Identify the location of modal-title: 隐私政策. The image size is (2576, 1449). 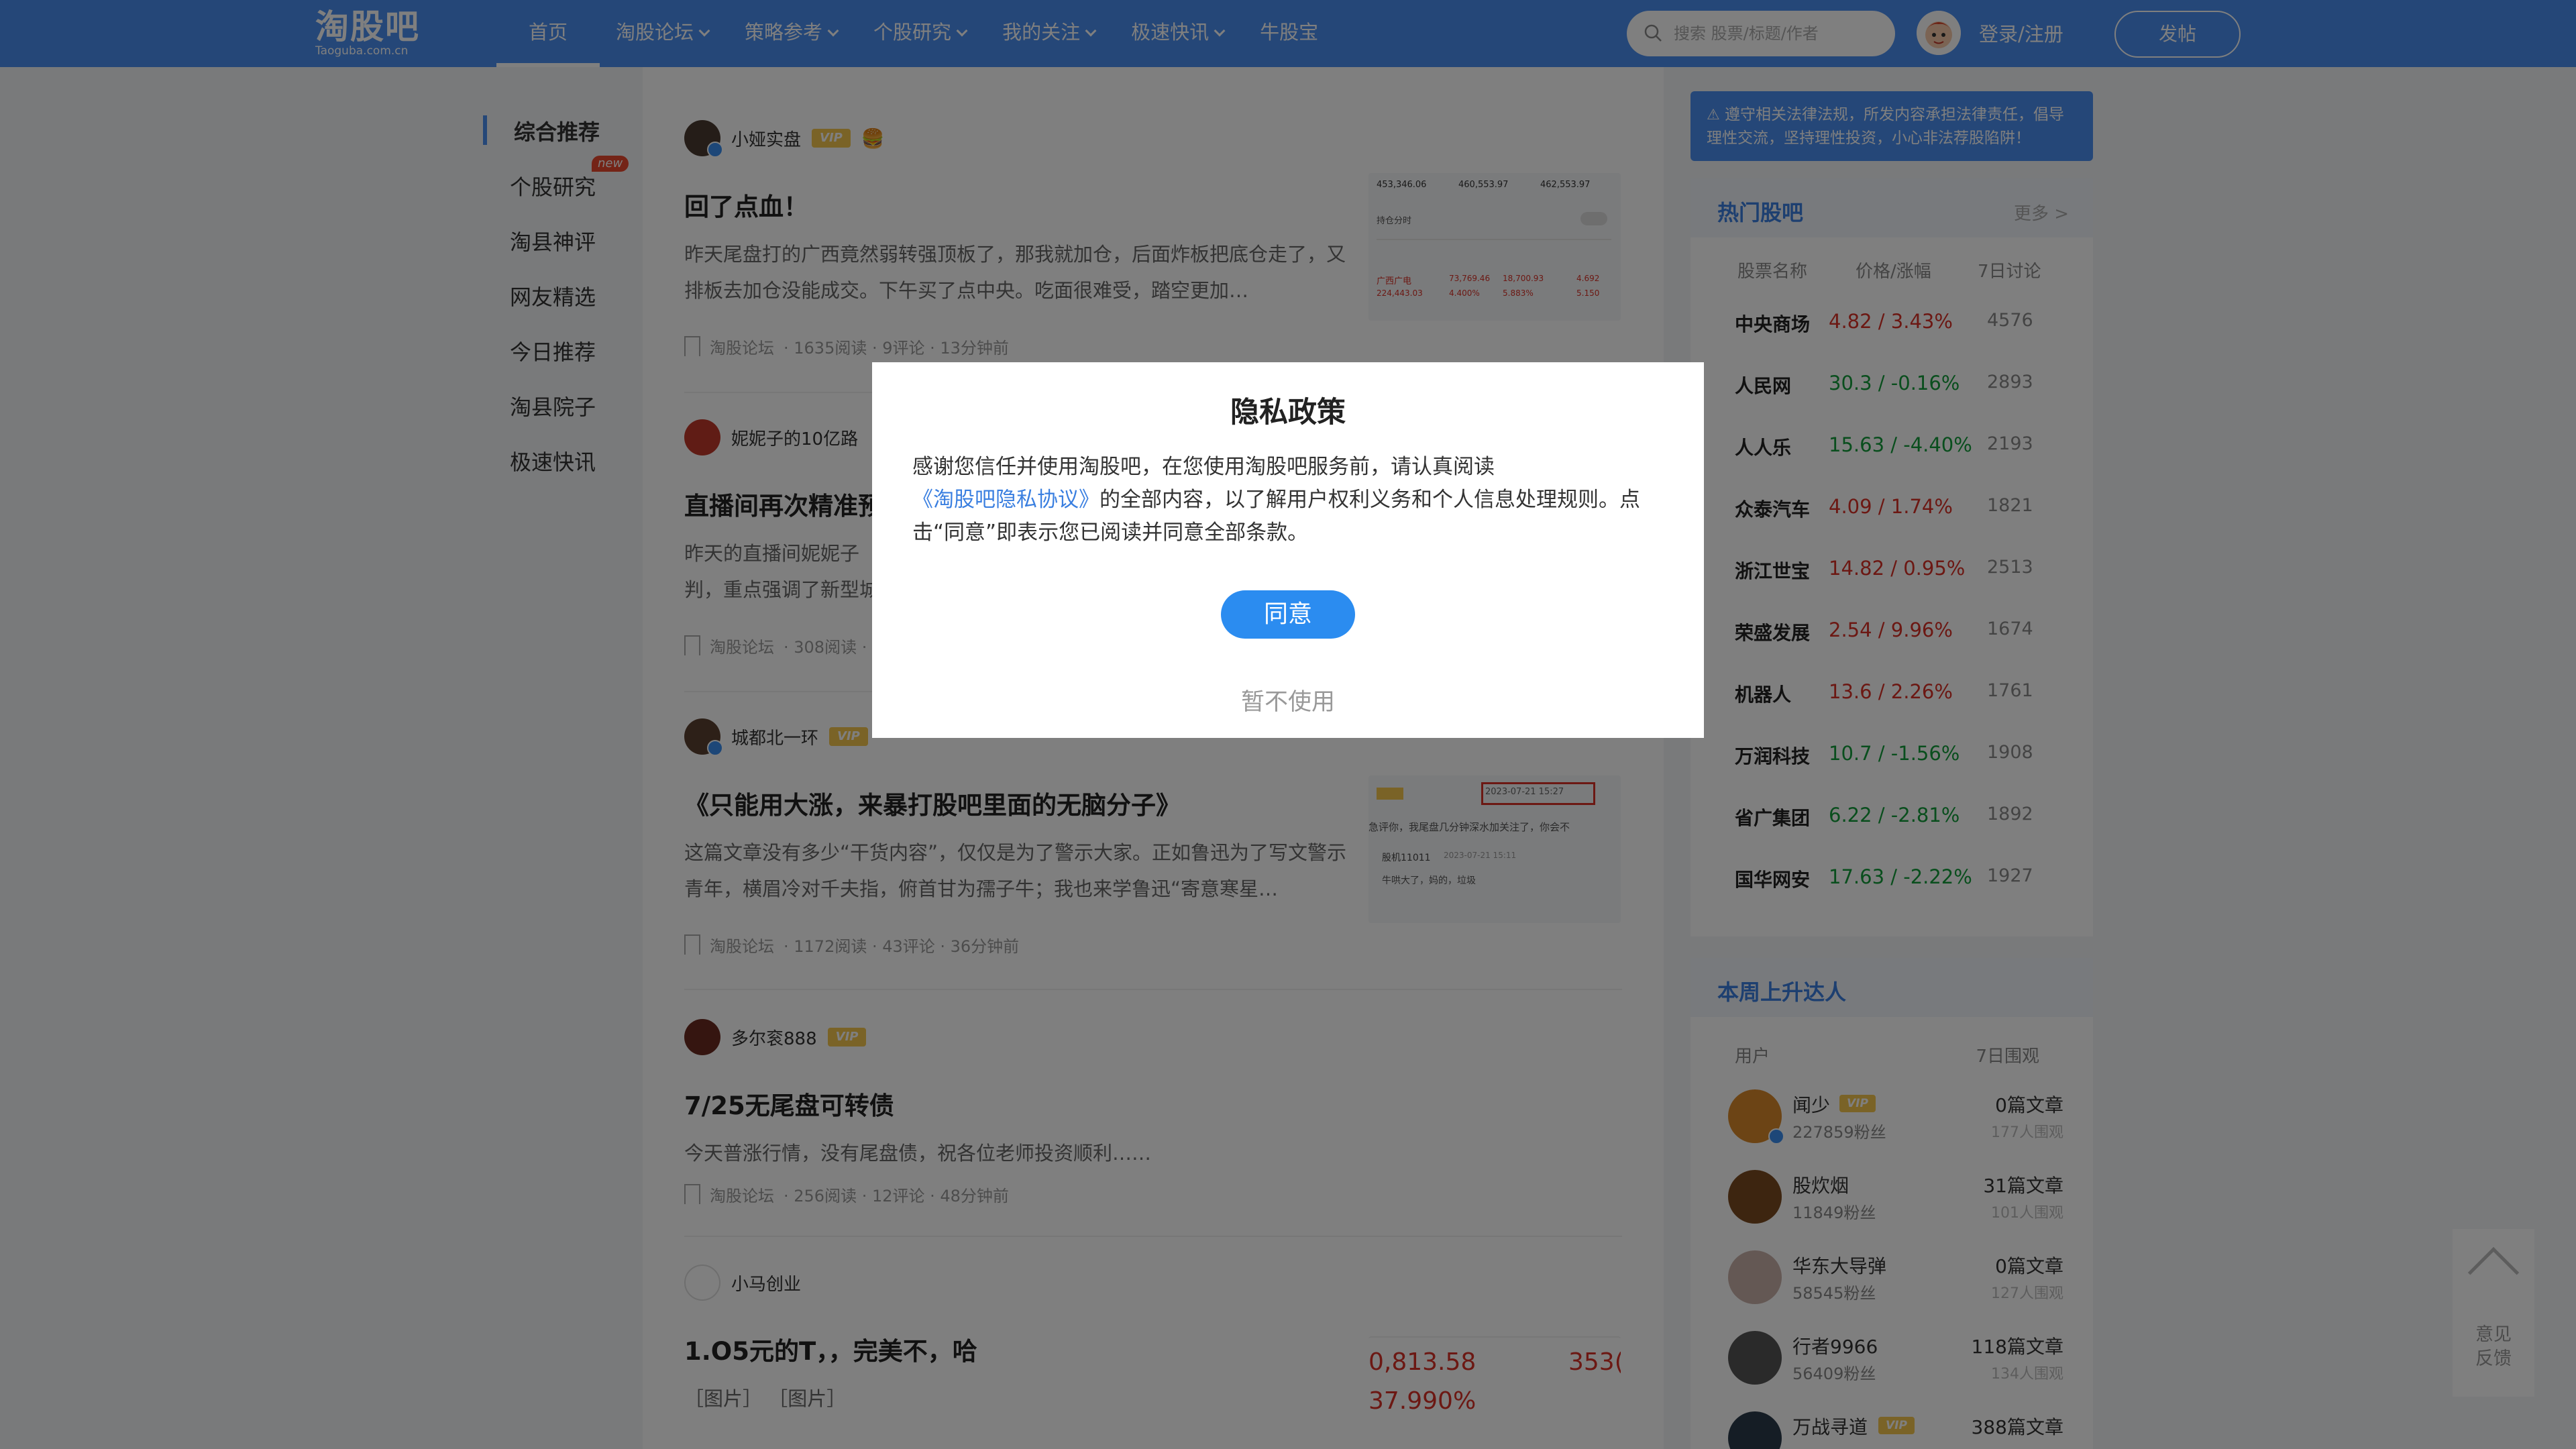
(1288, 412).